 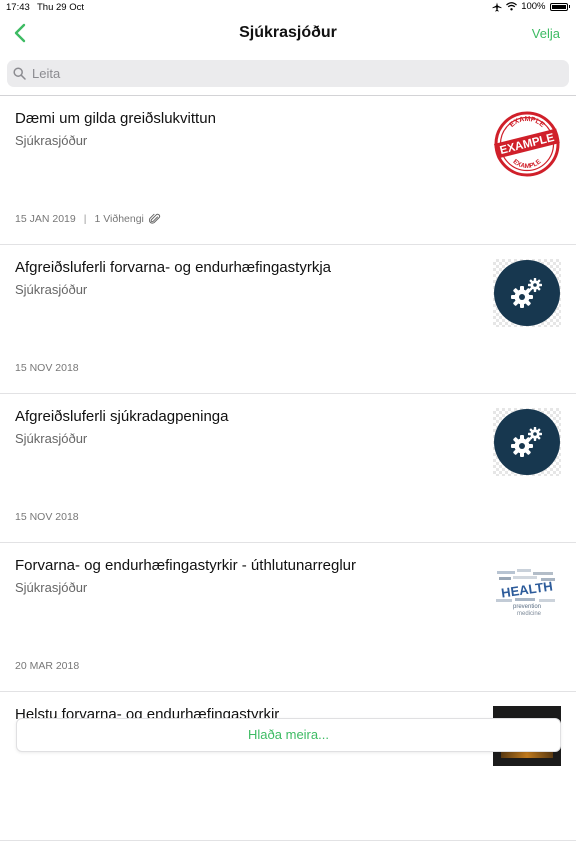 What do you see at coordinates (122, 416) in the screenshot?
I see `item-title: Afgreiðsluferli sjúkradagpeninga` at bounding box center [122, 416].